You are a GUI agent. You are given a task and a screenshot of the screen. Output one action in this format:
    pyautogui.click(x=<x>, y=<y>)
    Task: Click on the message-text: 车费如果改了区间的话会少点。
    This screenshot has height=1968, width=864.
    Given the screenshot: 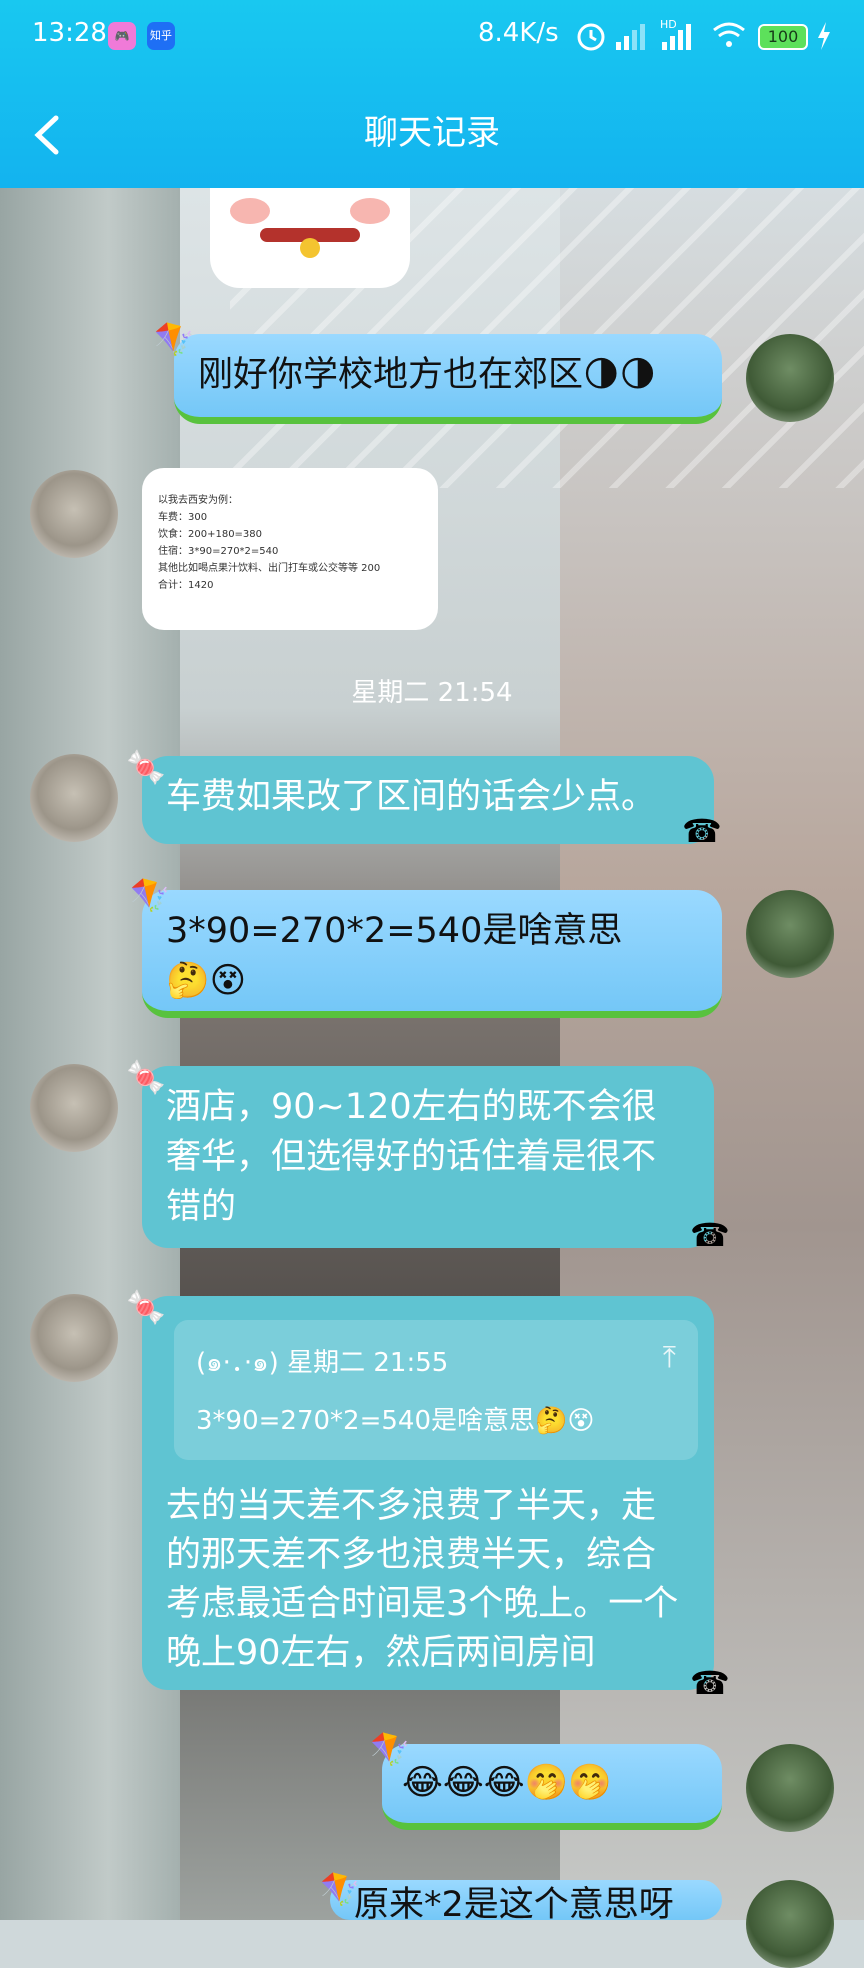 What is the action you would take?
    pyautogui.click(x=411, y=797)
    